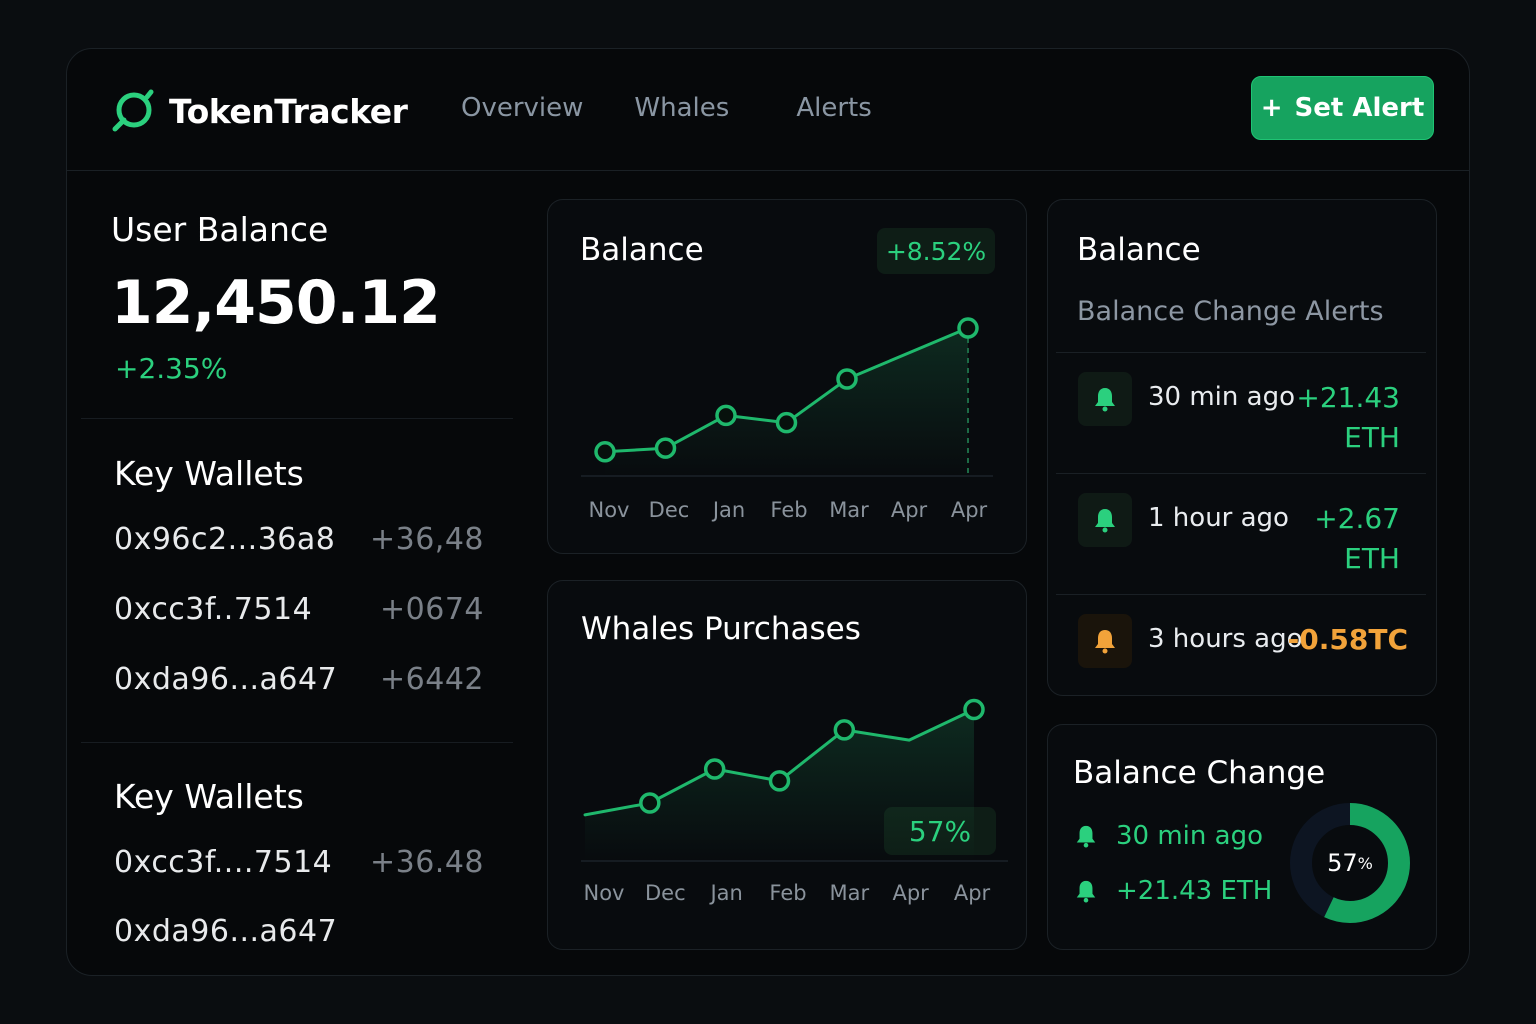  I want to click on nav-alerts: Alerts, so click(833, 108).